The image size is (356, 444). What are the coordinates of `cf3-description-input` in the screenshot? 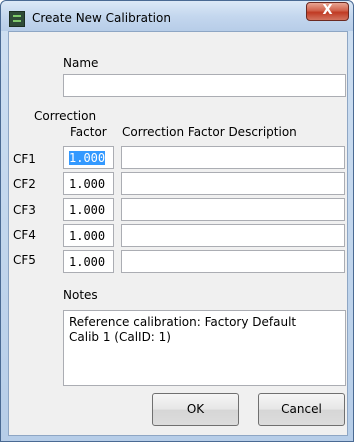 It's located at (233, 209).